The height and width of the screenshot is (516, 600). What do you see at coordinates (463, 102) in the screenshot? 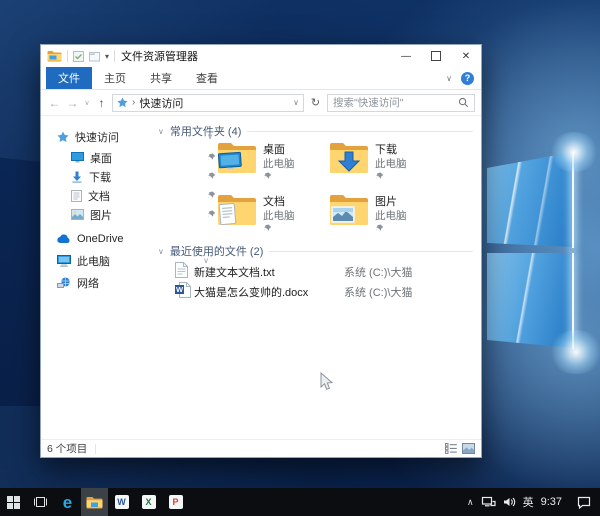
I see `search-icon` at bounding box center [463, 102].